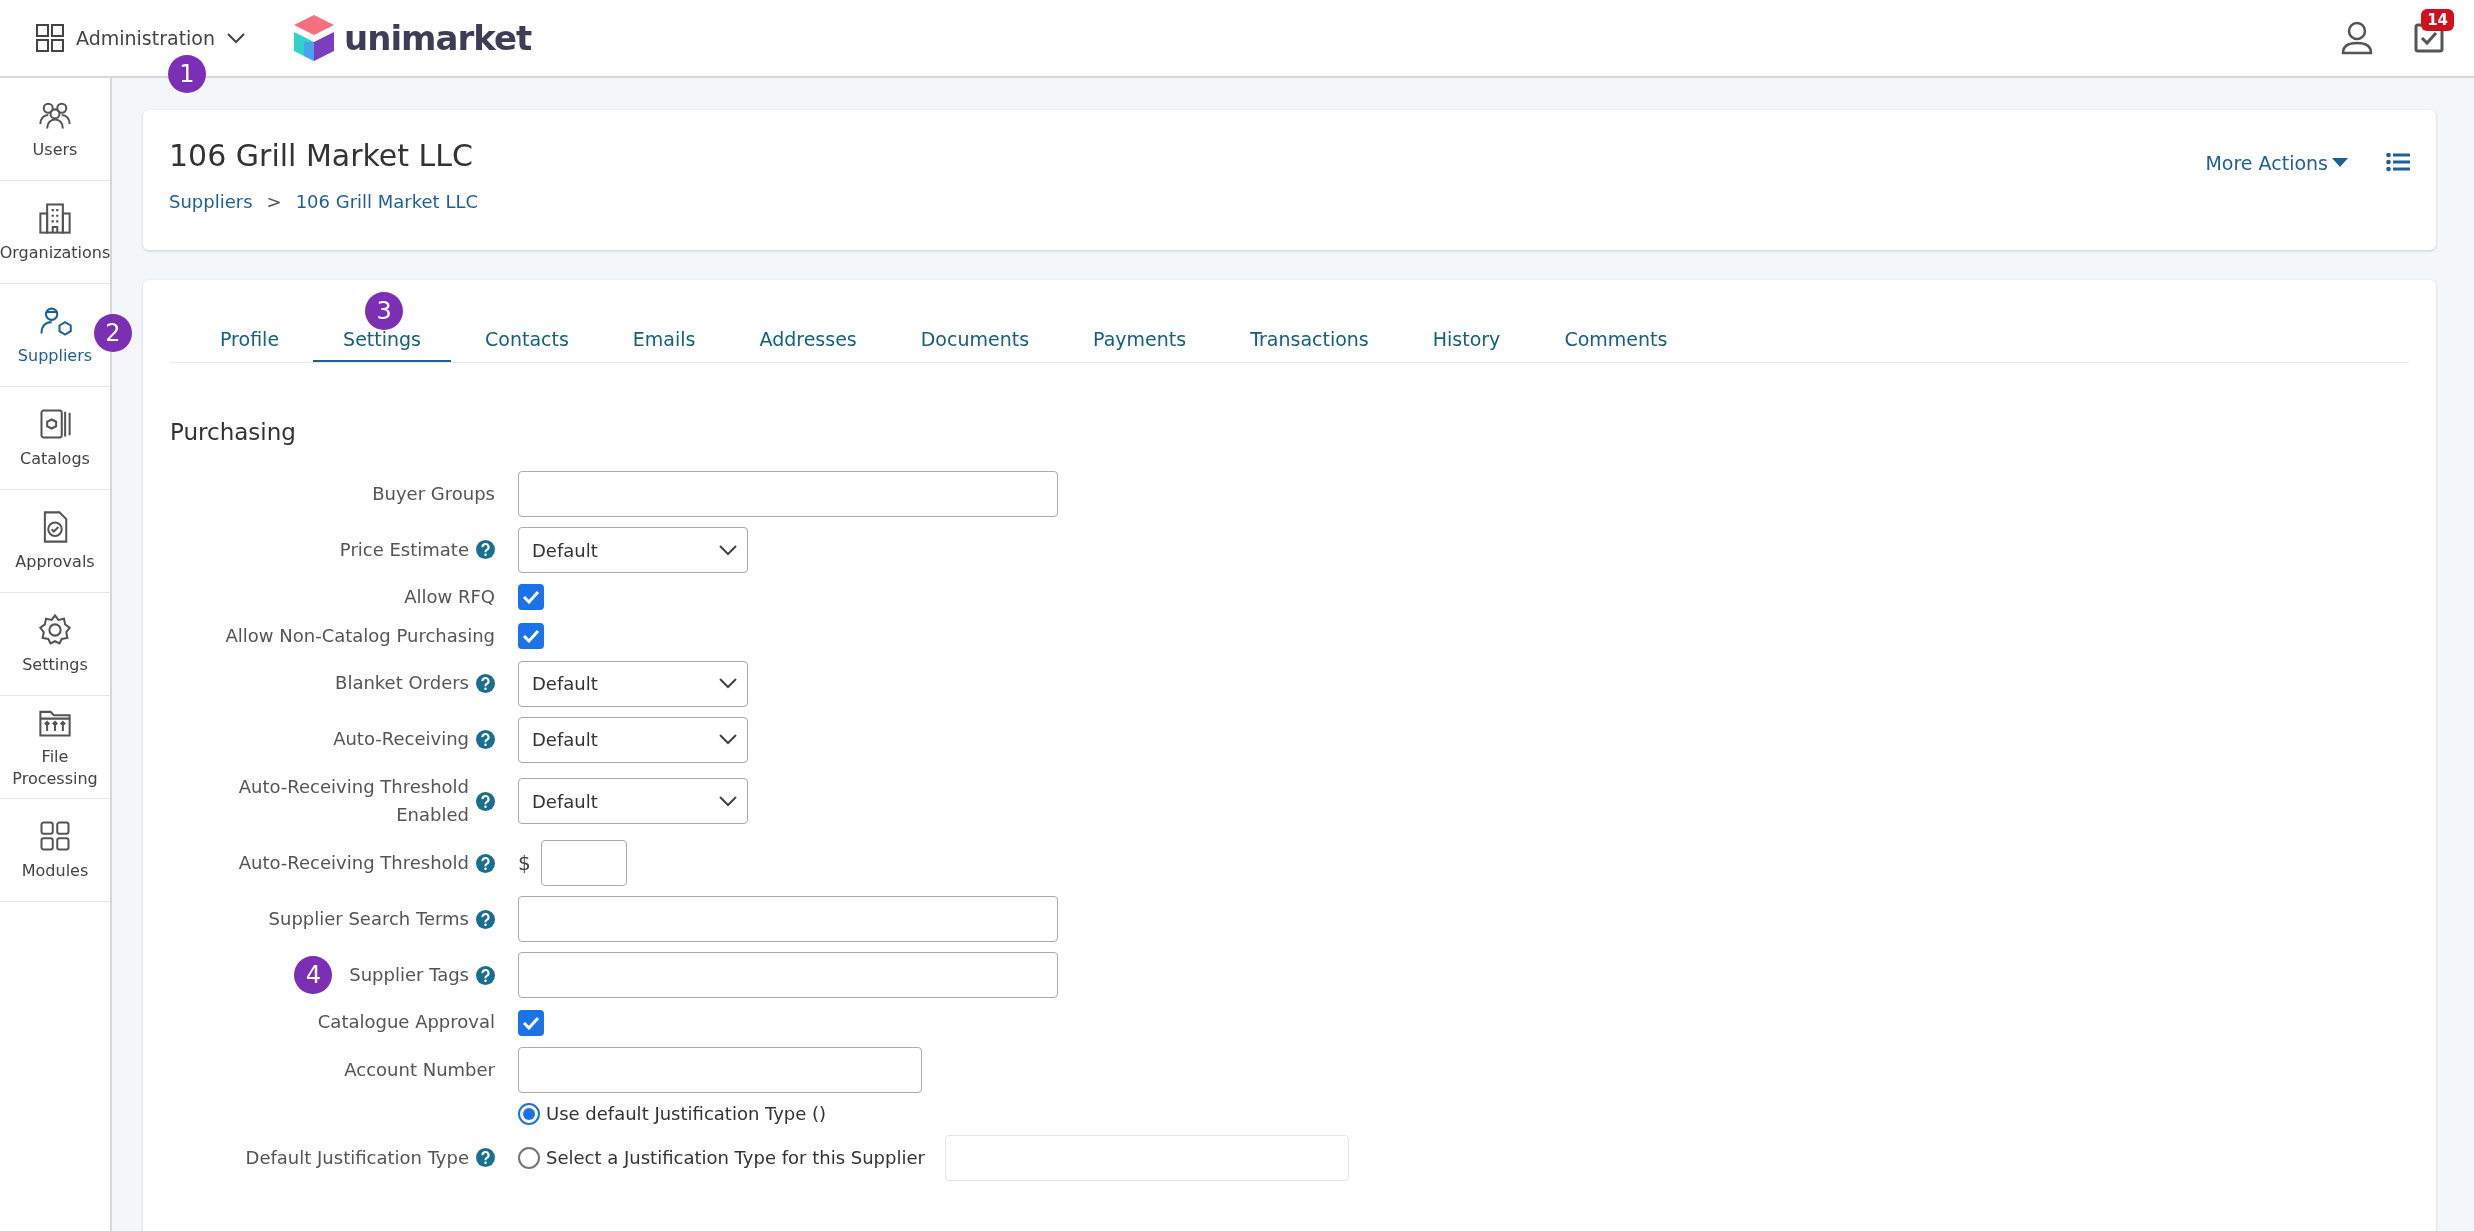 The height and width of the screenshot is (1231, 2474). I want to click on sidebar-item: Modules, so click(55, 850).